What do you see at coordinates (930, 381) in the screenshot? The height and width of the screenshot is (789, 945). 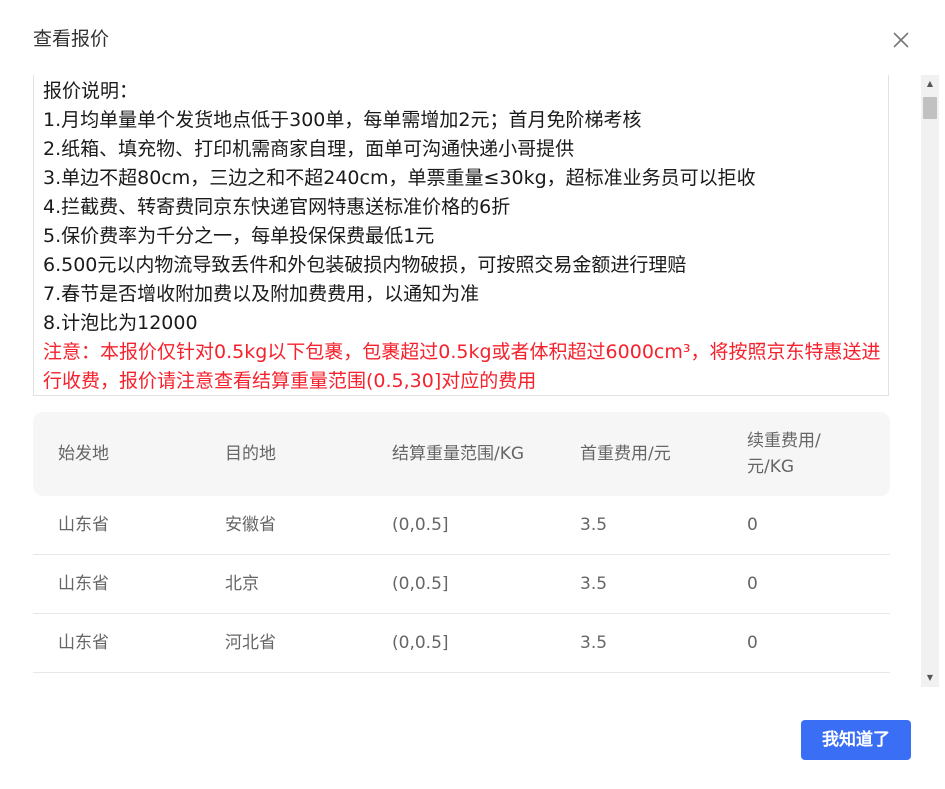 I see `vertical-scrollbar: ▲ ▼` at bounding box center [930, 381].